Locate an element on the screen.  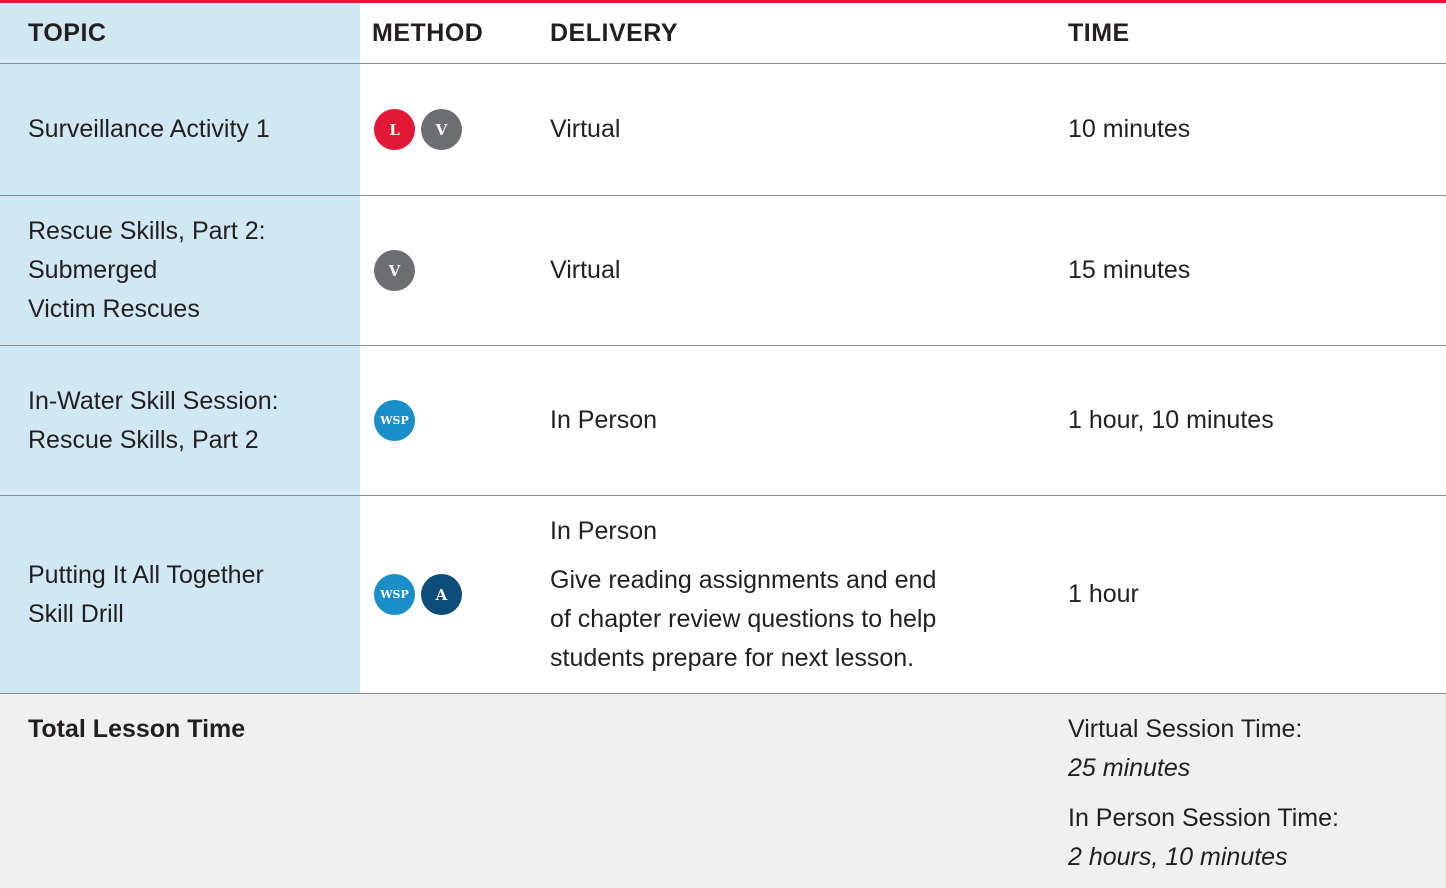
method-badge-assignment: A is located at coordinates (441, 594).